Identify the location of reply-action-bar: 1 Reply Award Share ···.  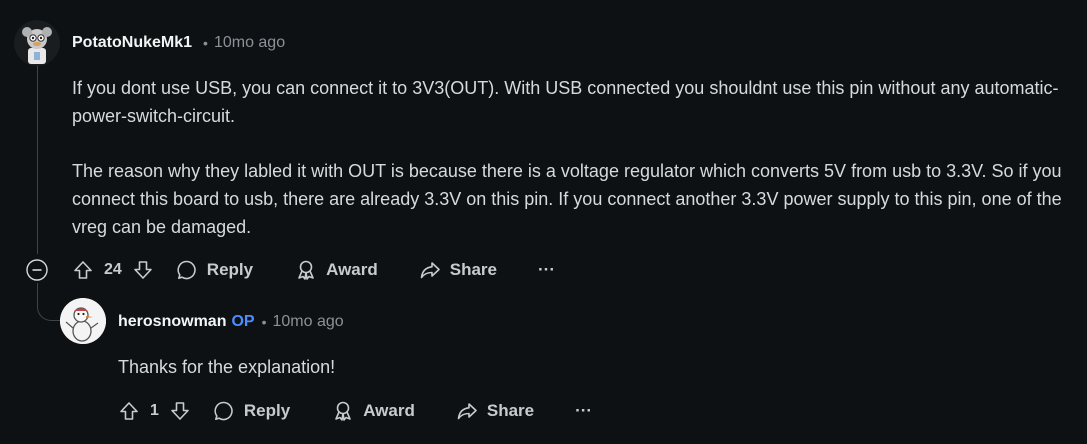
(355, 411).